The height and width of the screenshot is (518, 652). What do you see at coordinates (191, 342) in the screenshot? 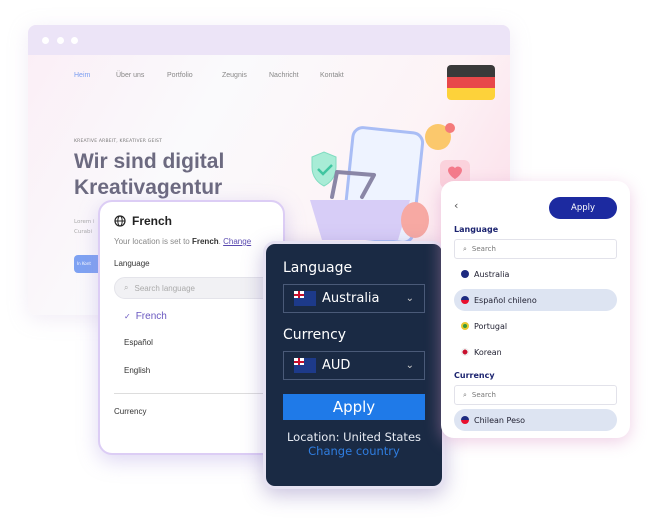
I see `language-option-espanol: Español` at bounding box center [191, 342].